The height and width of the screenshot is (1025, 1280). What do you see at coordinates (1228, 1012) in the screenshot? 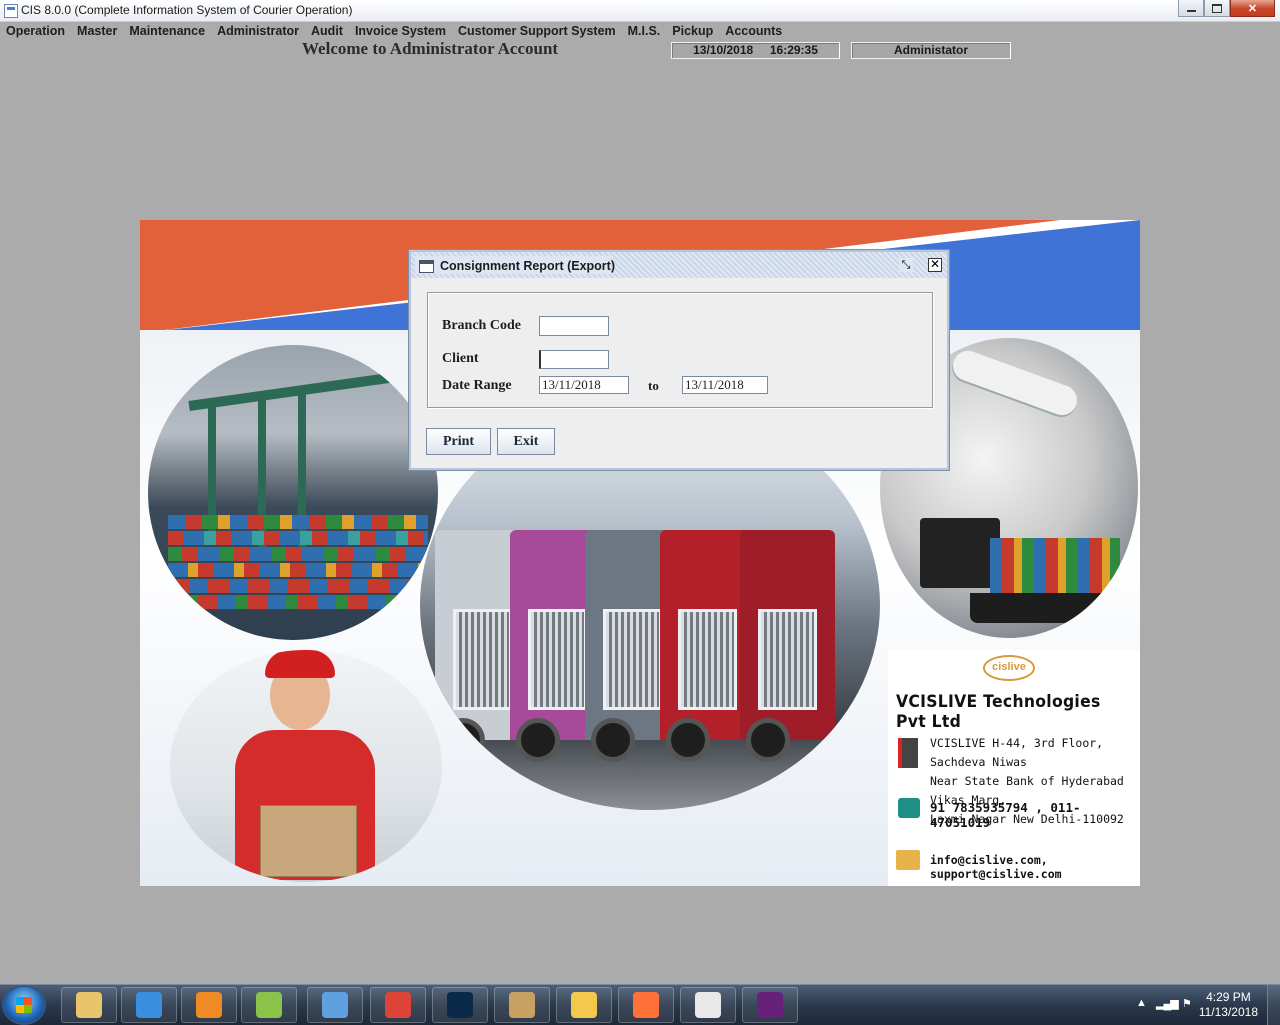
I see `clock-date: 11/13/2018` at bounding box center [1228, 1012].